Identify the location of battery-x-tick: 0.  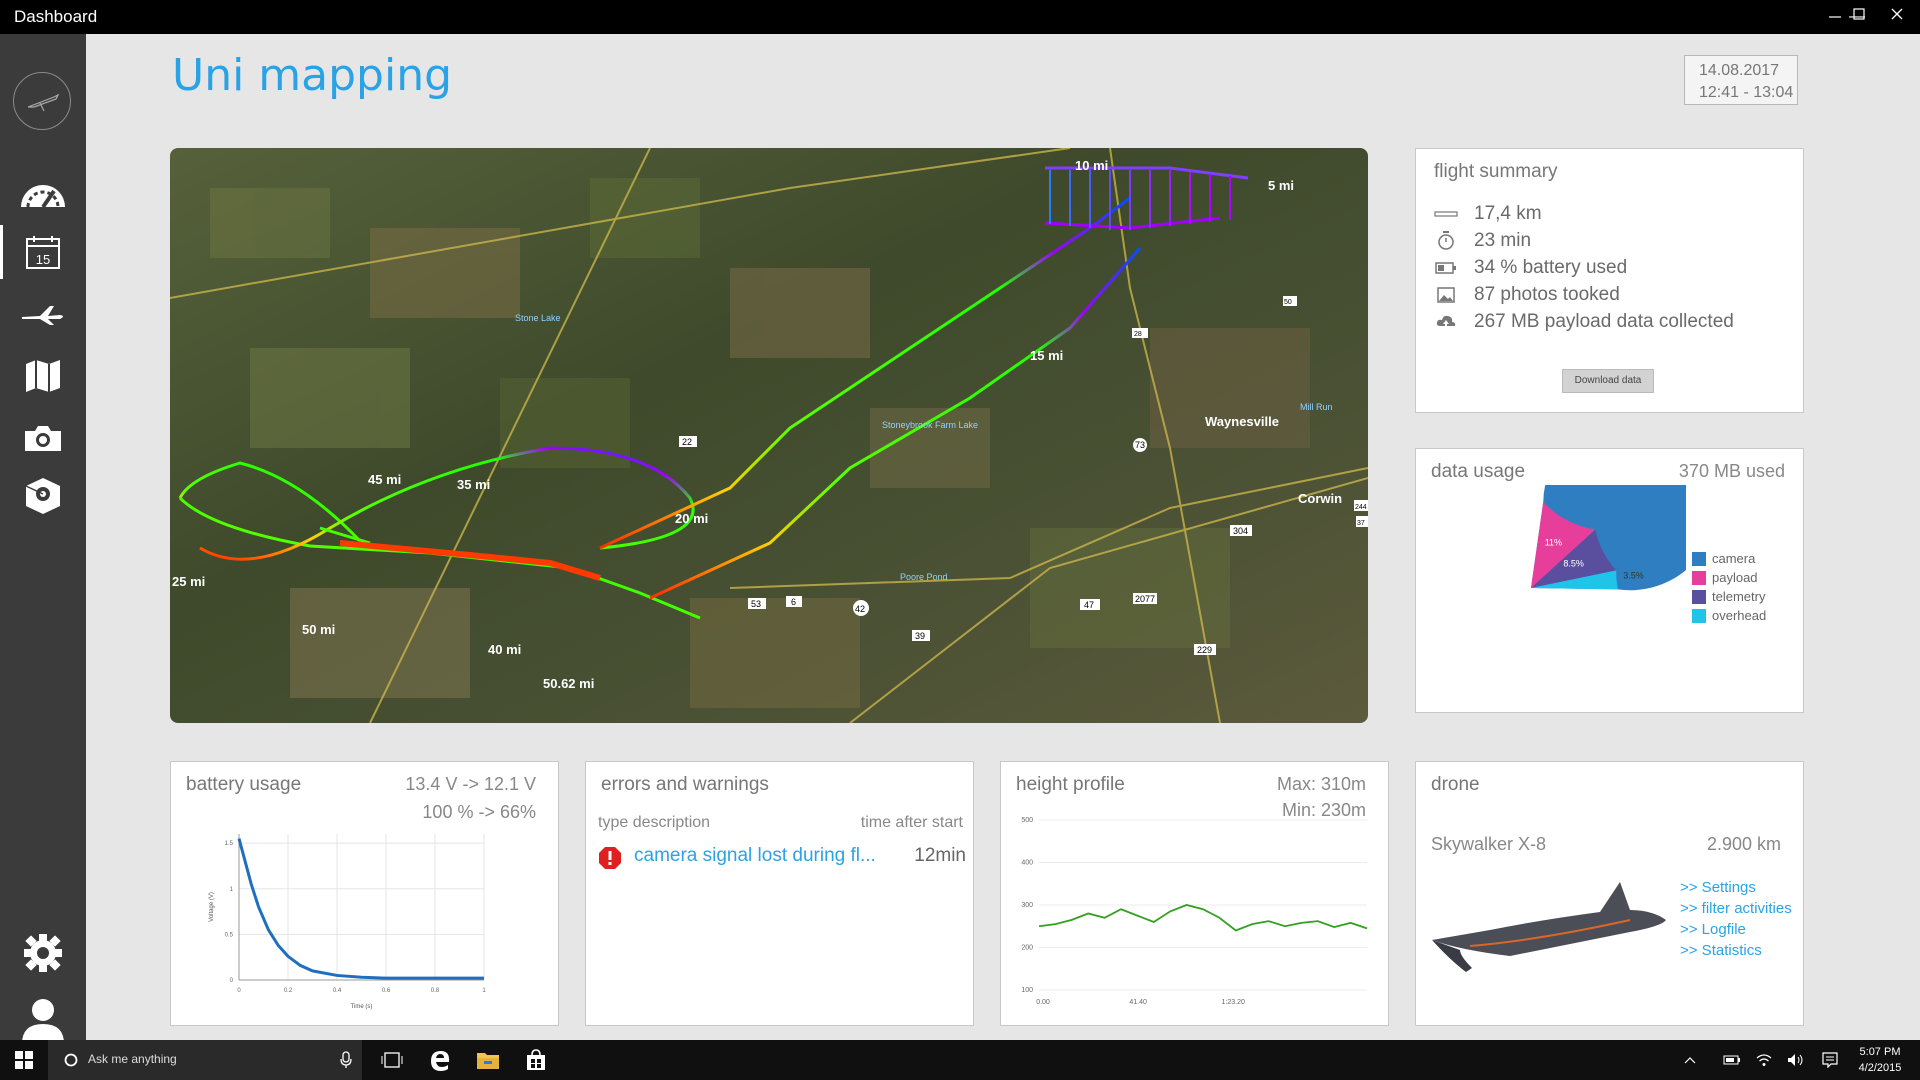
(239, 991).